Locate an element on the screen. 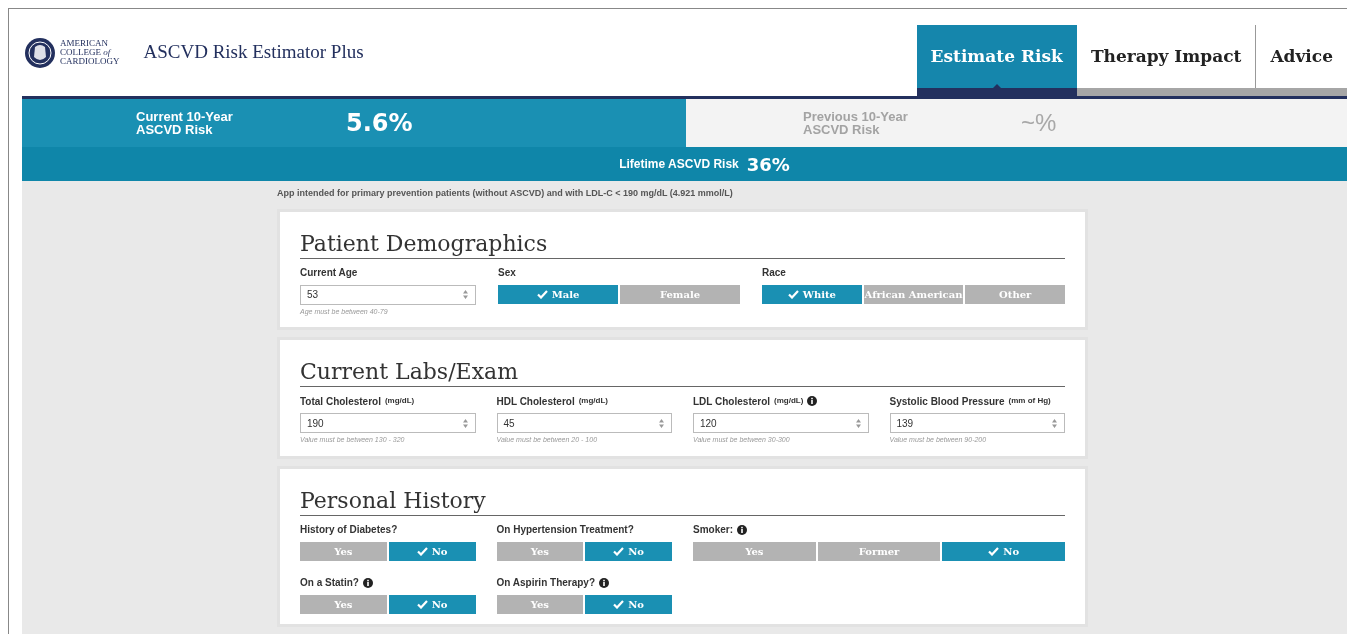 This screenshot has width=1347, height=634. field-label: LDL Cholesterol is located at coordinates (732, 401).